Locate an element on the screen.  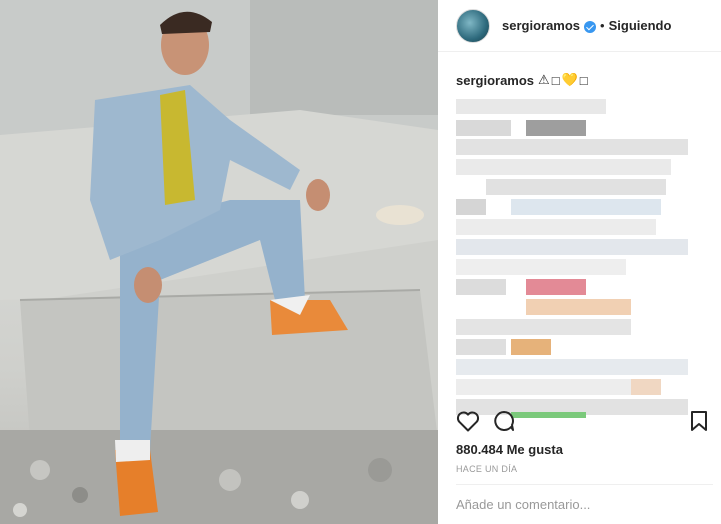
post-header: sergioramos • Siguiendo is located at coordinates (579, 26).